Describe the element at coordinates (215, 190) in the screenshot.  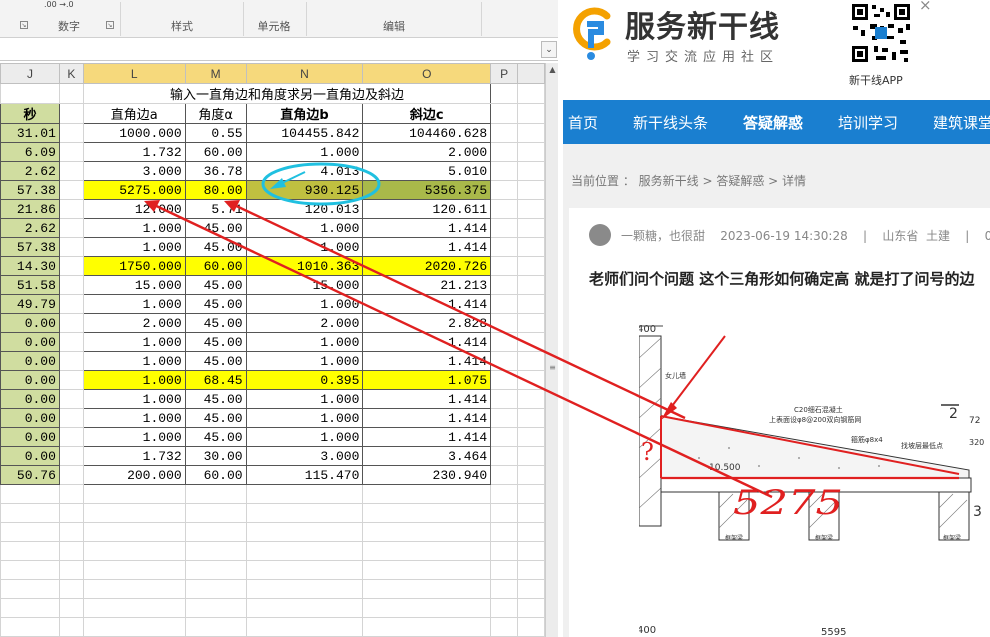
I see `cell-angle: 80.00` at that location.